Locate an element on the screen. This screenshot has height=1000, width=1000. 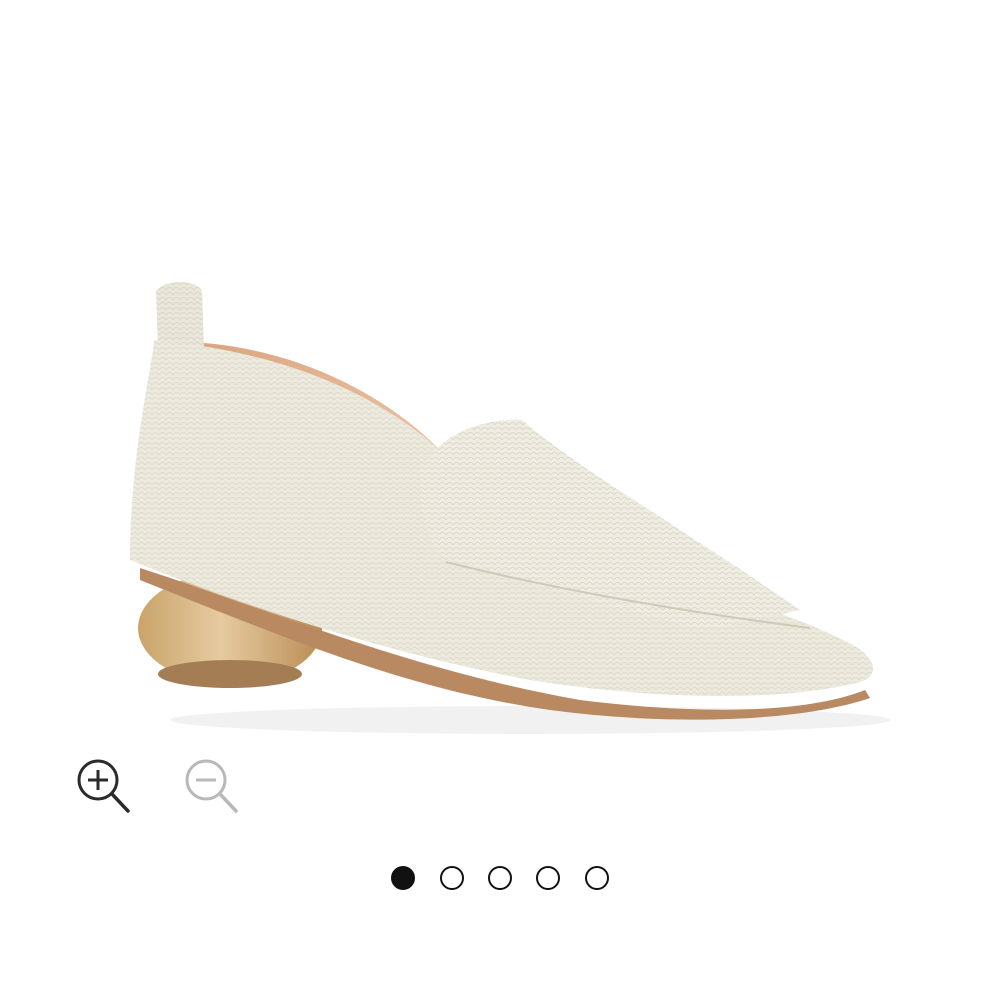
zoom-in-icon is located at coordinates (103, 786).